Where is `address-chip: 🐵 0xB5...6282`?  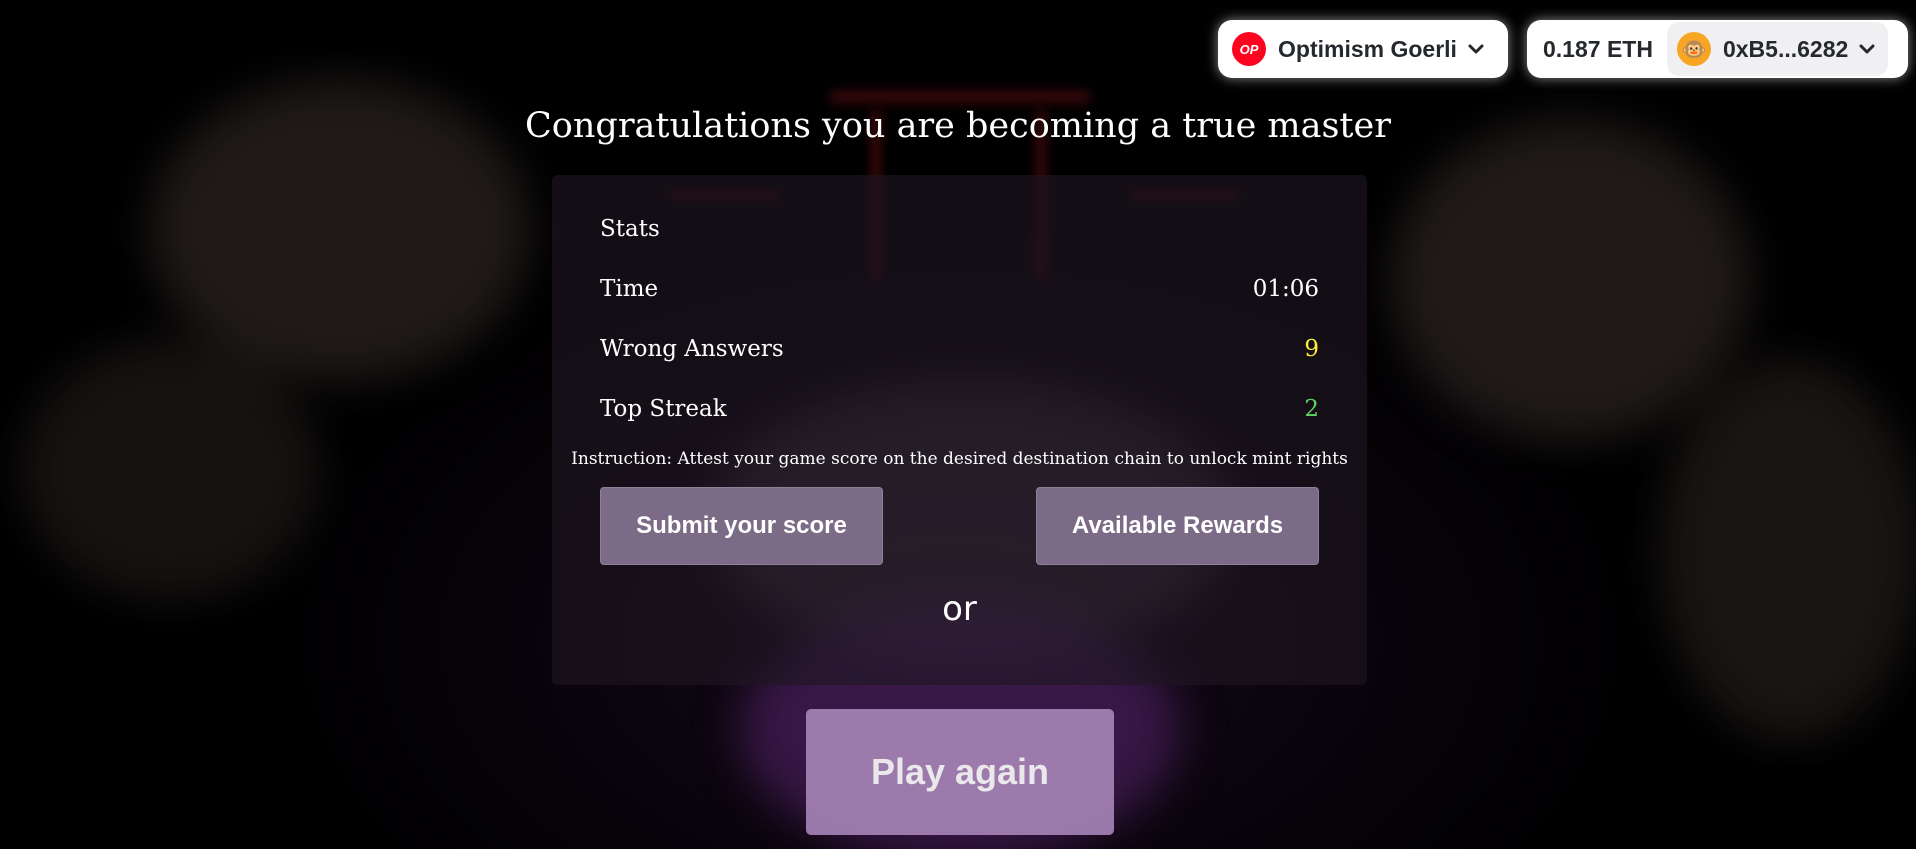
address-chip: 🐵 0xB5...6282 is located at coordinates (1777, 49).